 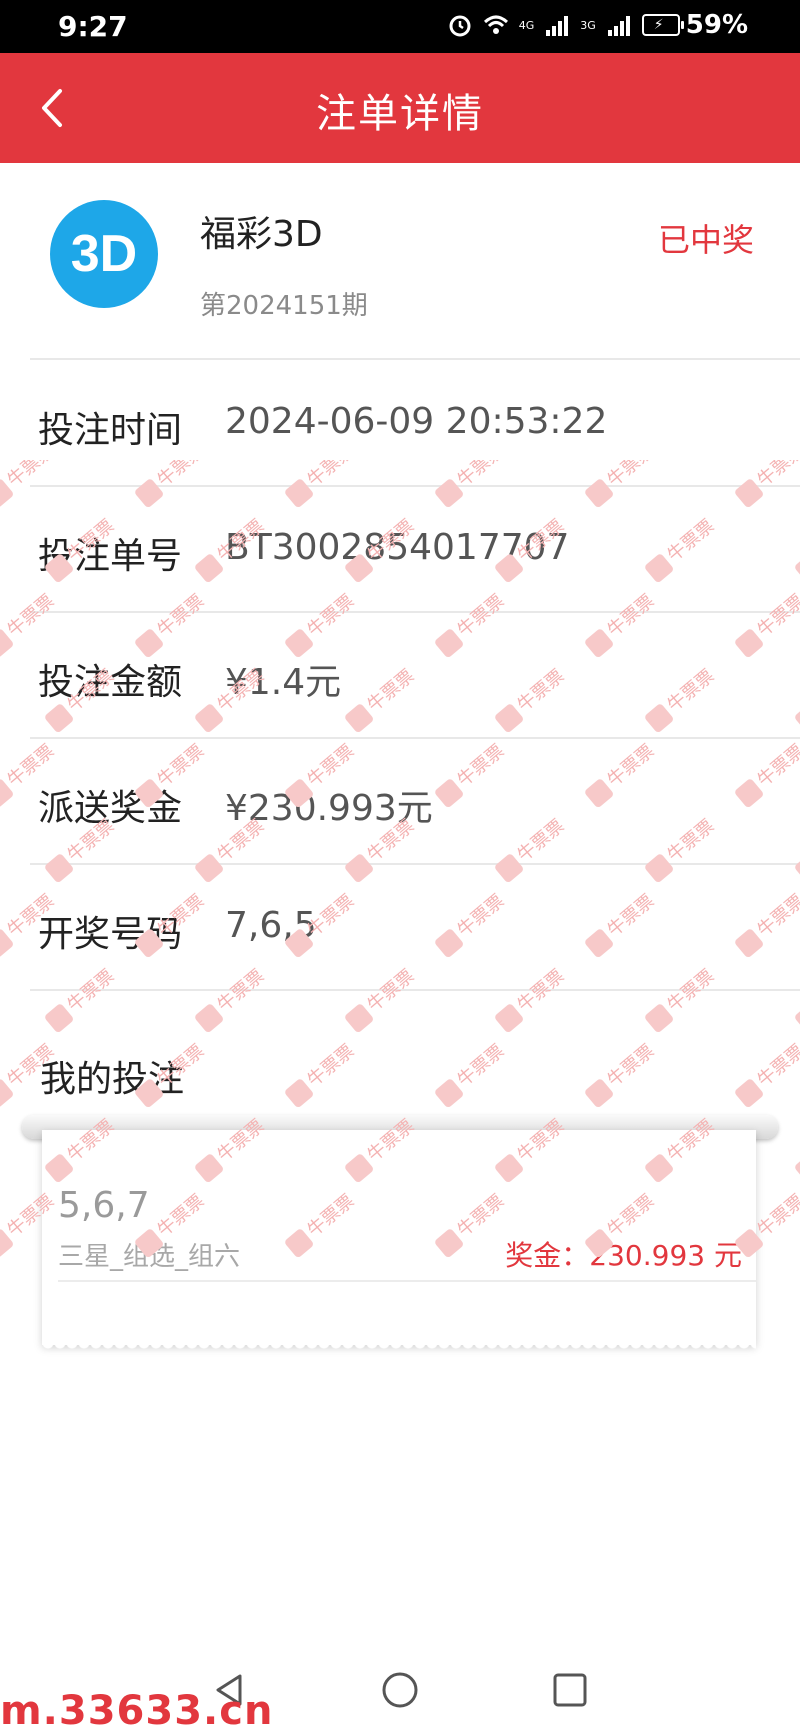 I want to click on network-4g-label: 4G, so click(x=526, y=25).